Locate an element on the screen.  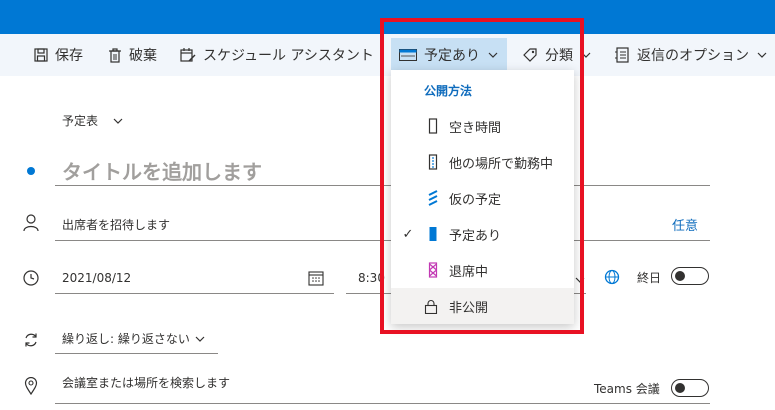
location-underline is located at coordinates (382, 403).